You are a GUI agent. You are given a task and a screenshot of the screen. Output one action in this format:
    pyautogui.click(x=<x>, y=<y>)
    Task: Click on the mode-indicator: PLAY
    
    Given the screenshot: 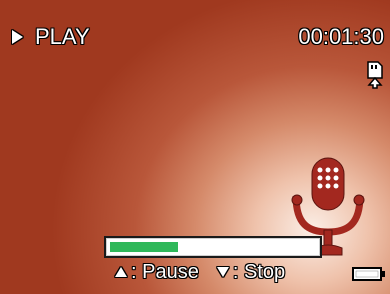 What is the action you would take?
    pyautogui.click(x=51, y=37)
    